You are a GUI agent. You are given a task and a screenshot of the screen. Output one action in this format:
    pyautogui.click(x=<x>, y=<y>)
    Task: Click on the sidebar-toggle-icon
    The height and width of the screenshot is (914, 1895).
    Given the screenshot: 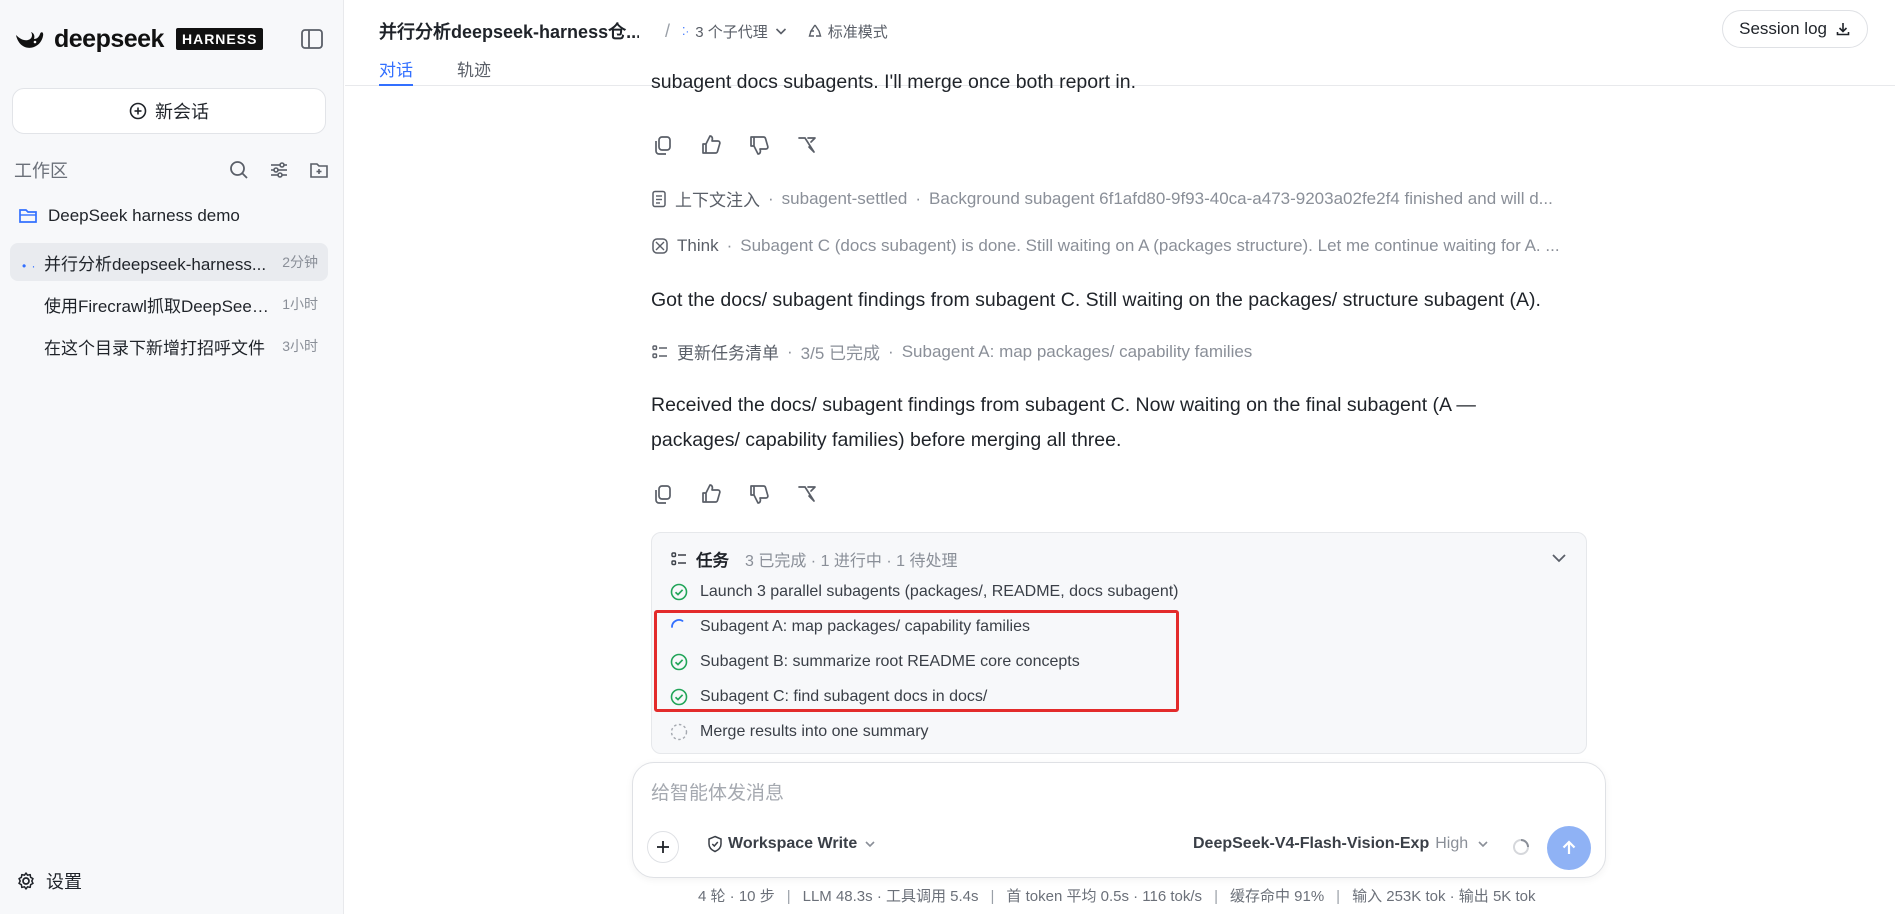 What is the action you would take?
    pyautogui.click(x=312, y=39)
    